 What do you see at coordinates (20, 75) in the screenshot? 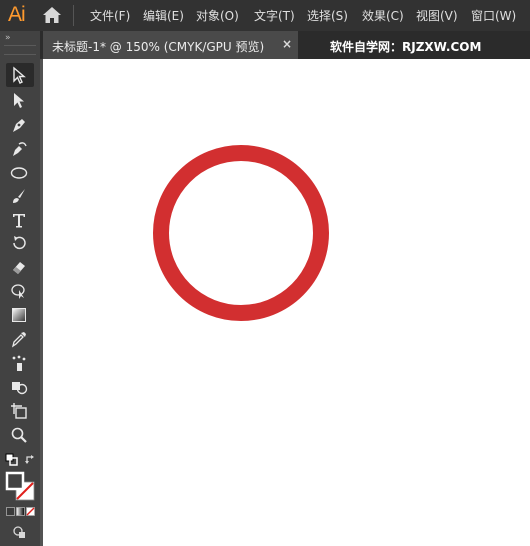
I see `selection-tool-icon` at bounding box center [20, 75].